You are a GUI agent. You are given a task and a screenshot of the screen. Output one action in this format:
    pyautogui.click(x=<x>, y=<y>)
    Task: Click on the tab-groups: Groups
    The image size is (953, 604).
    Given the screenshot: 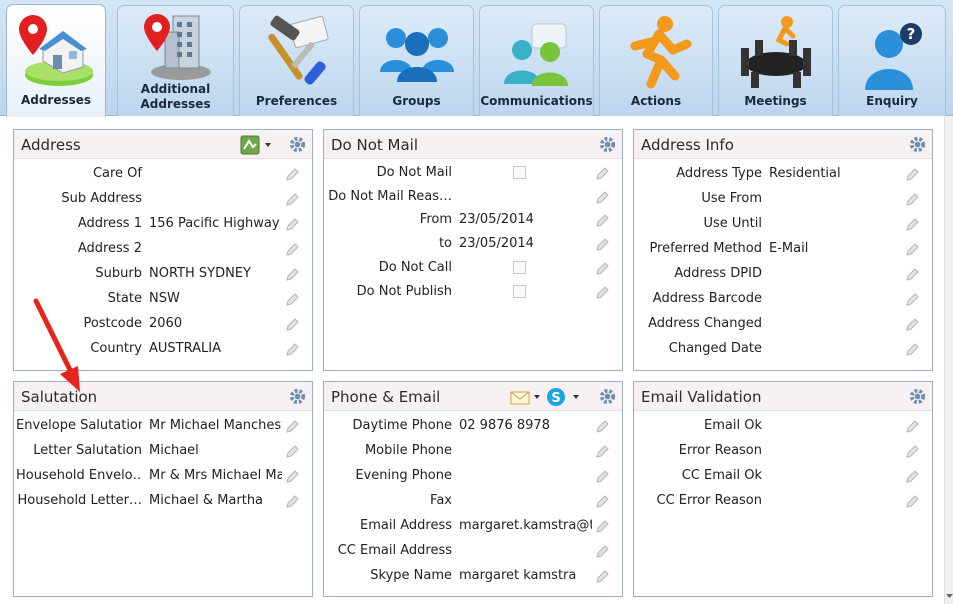 What is the action you would take?
    pyautogui.click(x=416, y=60)
    